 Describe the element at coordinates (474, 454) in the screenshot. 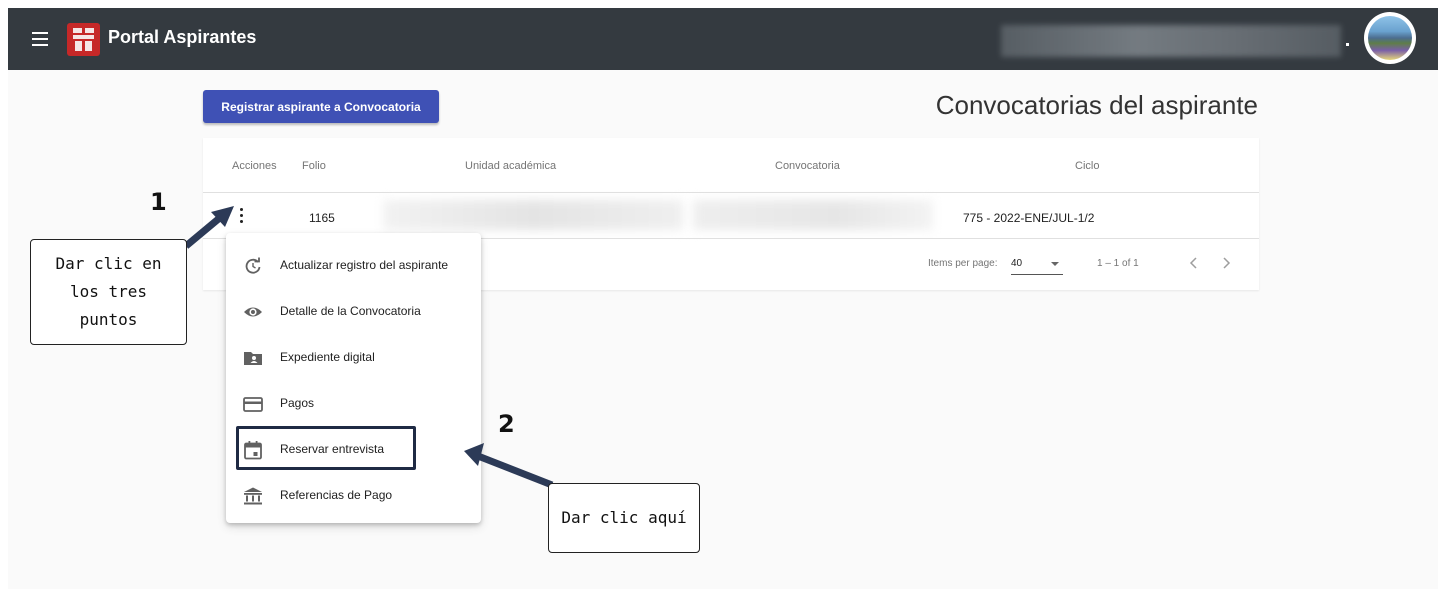

I see `step2-arrow-head` at that location.